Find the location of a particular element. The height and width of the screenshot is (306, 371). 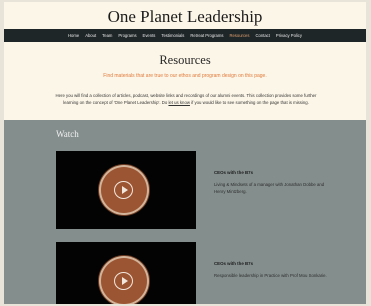

nav-item-contact: Contact is located at coordinates (262, 35).